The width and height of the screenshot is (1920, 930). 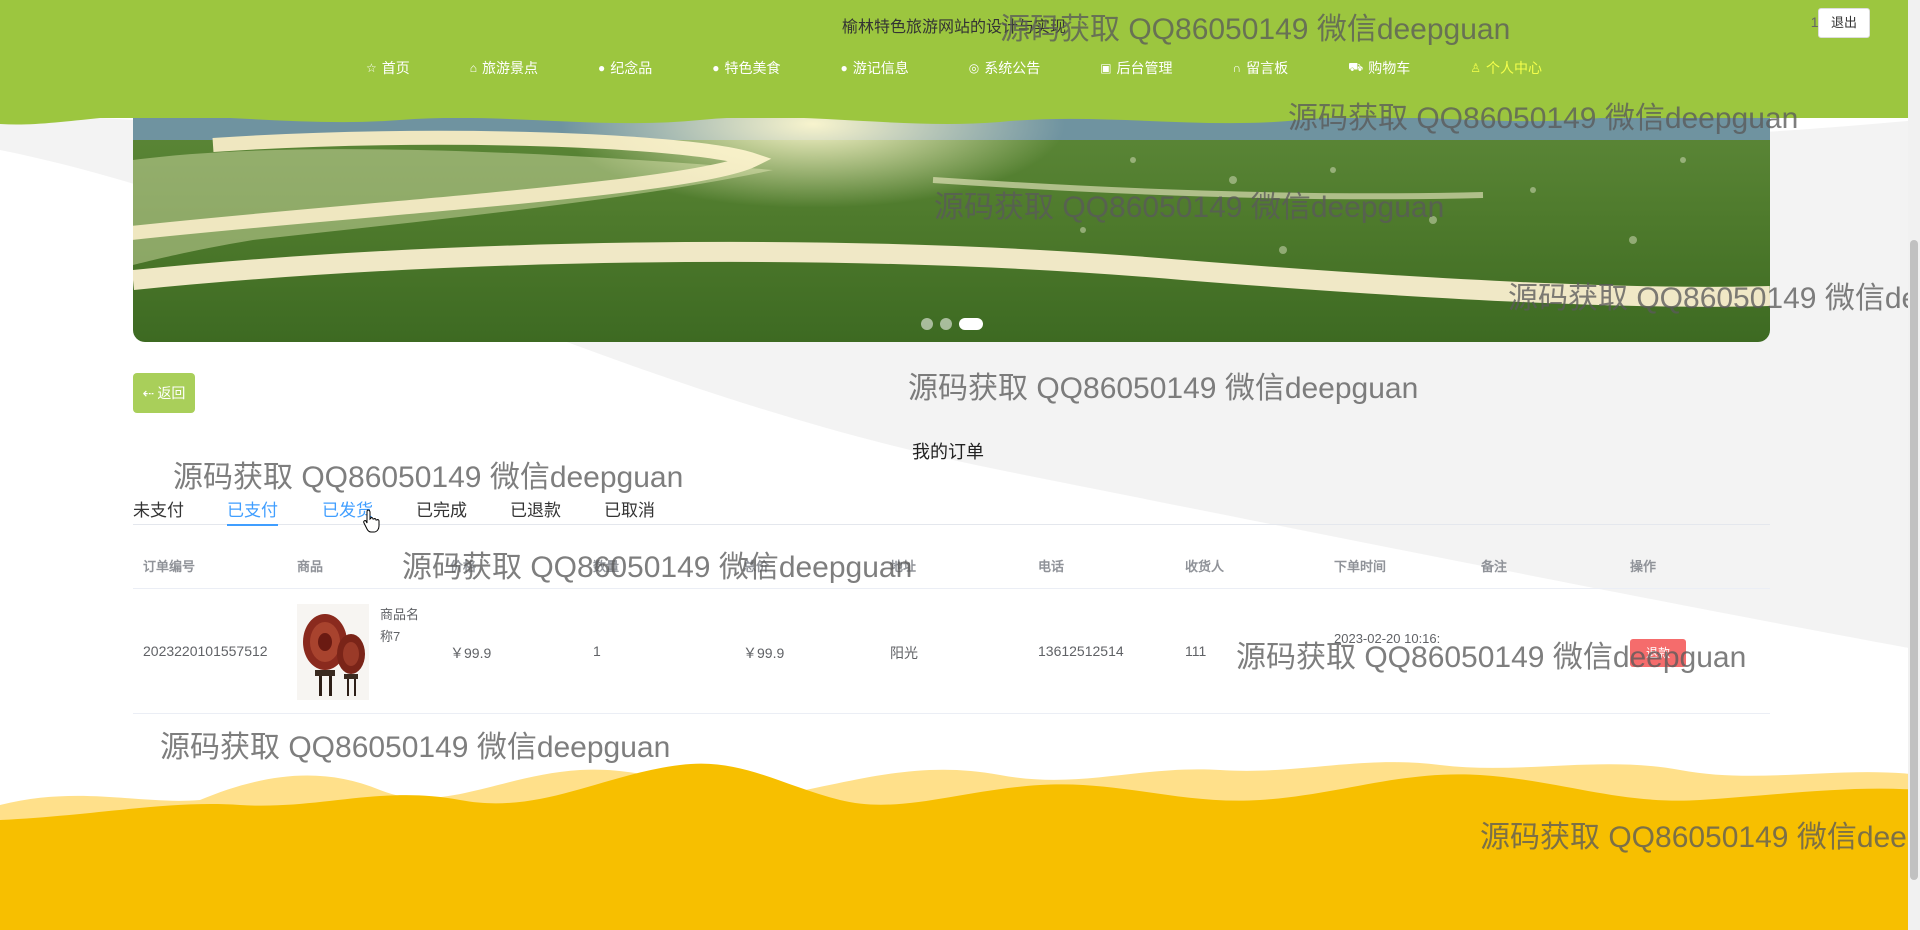 What do you see at coordinates (441, 508) in the screenshot?
I see `tab-completed: 已完成` at bounding box center [441, 508].